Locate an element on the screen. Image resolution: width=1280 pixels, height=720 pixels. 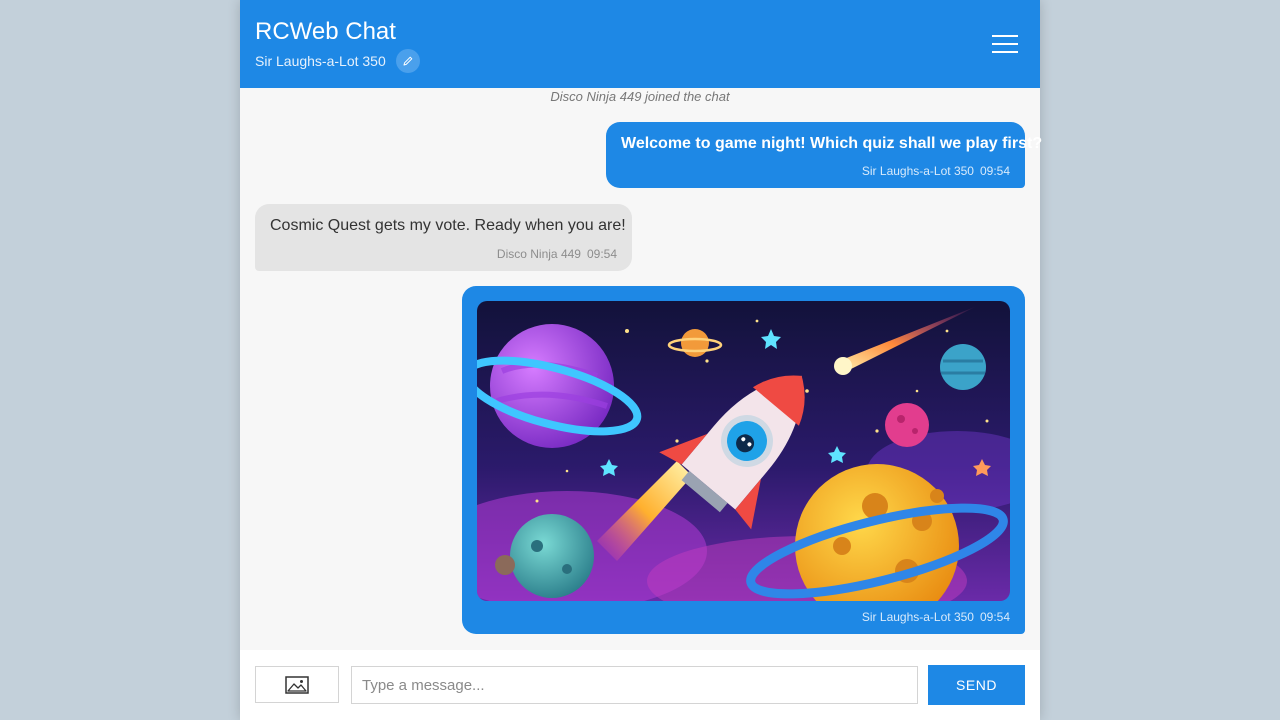
message-meta: Disco Ninja 449 09:54 is located at coordinates (557, 254).